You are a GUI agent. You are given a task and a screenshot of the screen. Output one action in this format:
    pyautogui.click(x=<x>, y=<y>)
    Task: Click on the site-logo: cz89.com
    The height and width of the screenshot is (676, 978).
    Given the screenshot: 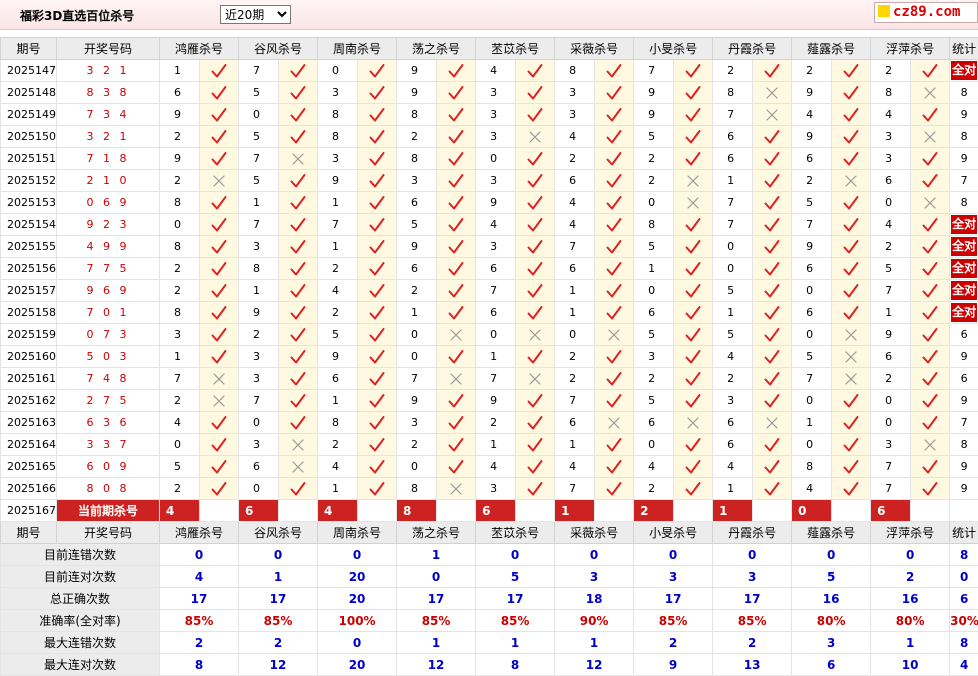 What is the action you would take?
    pyautogui.click(x=926, y=12)
    